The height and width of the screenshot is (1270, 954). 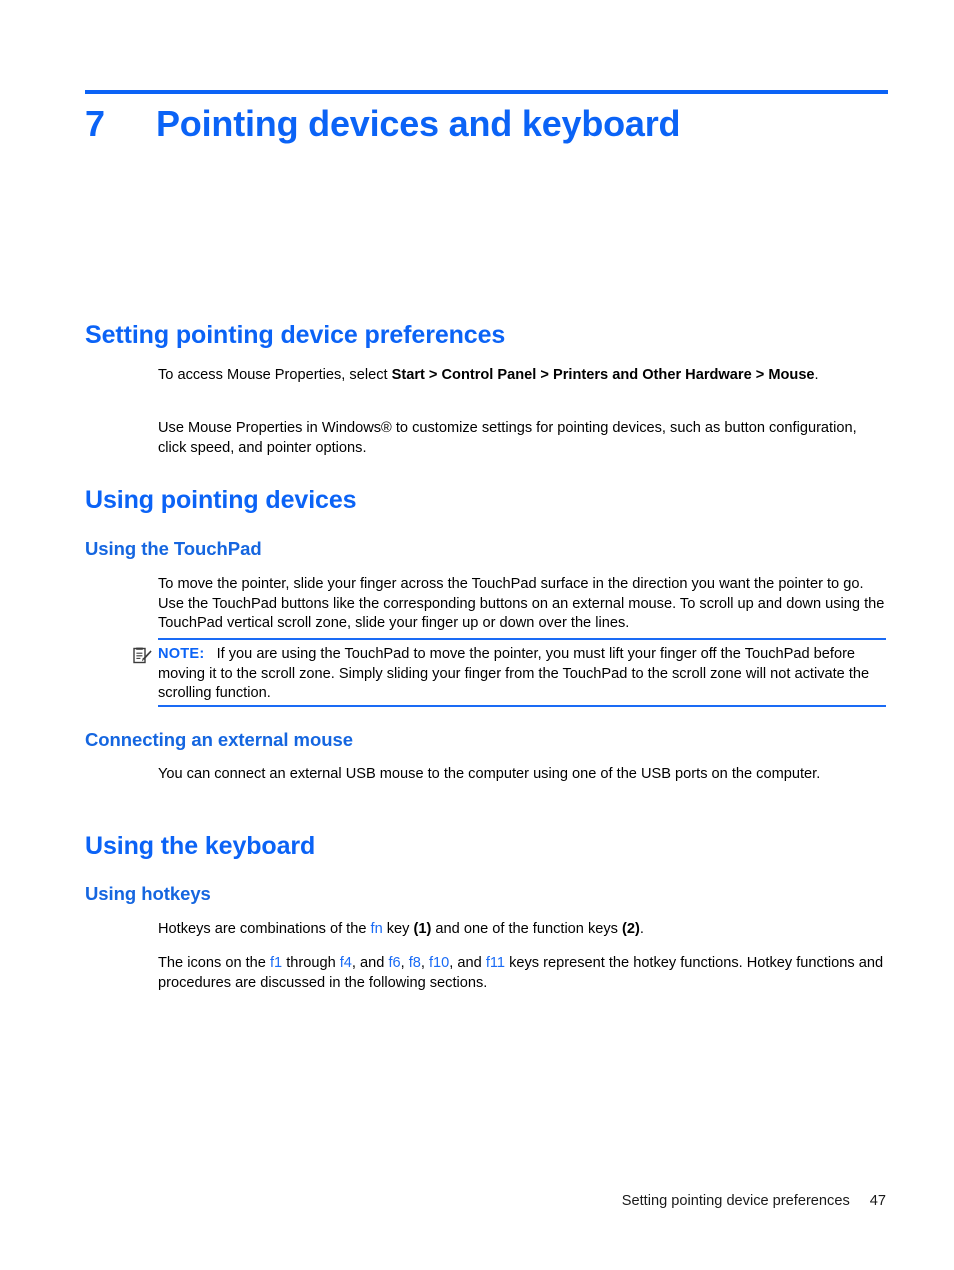 What do you see at coordinates (631, 929) in the screenshot?
I see `callout-2: (2)` at bounding box center [631, 929].